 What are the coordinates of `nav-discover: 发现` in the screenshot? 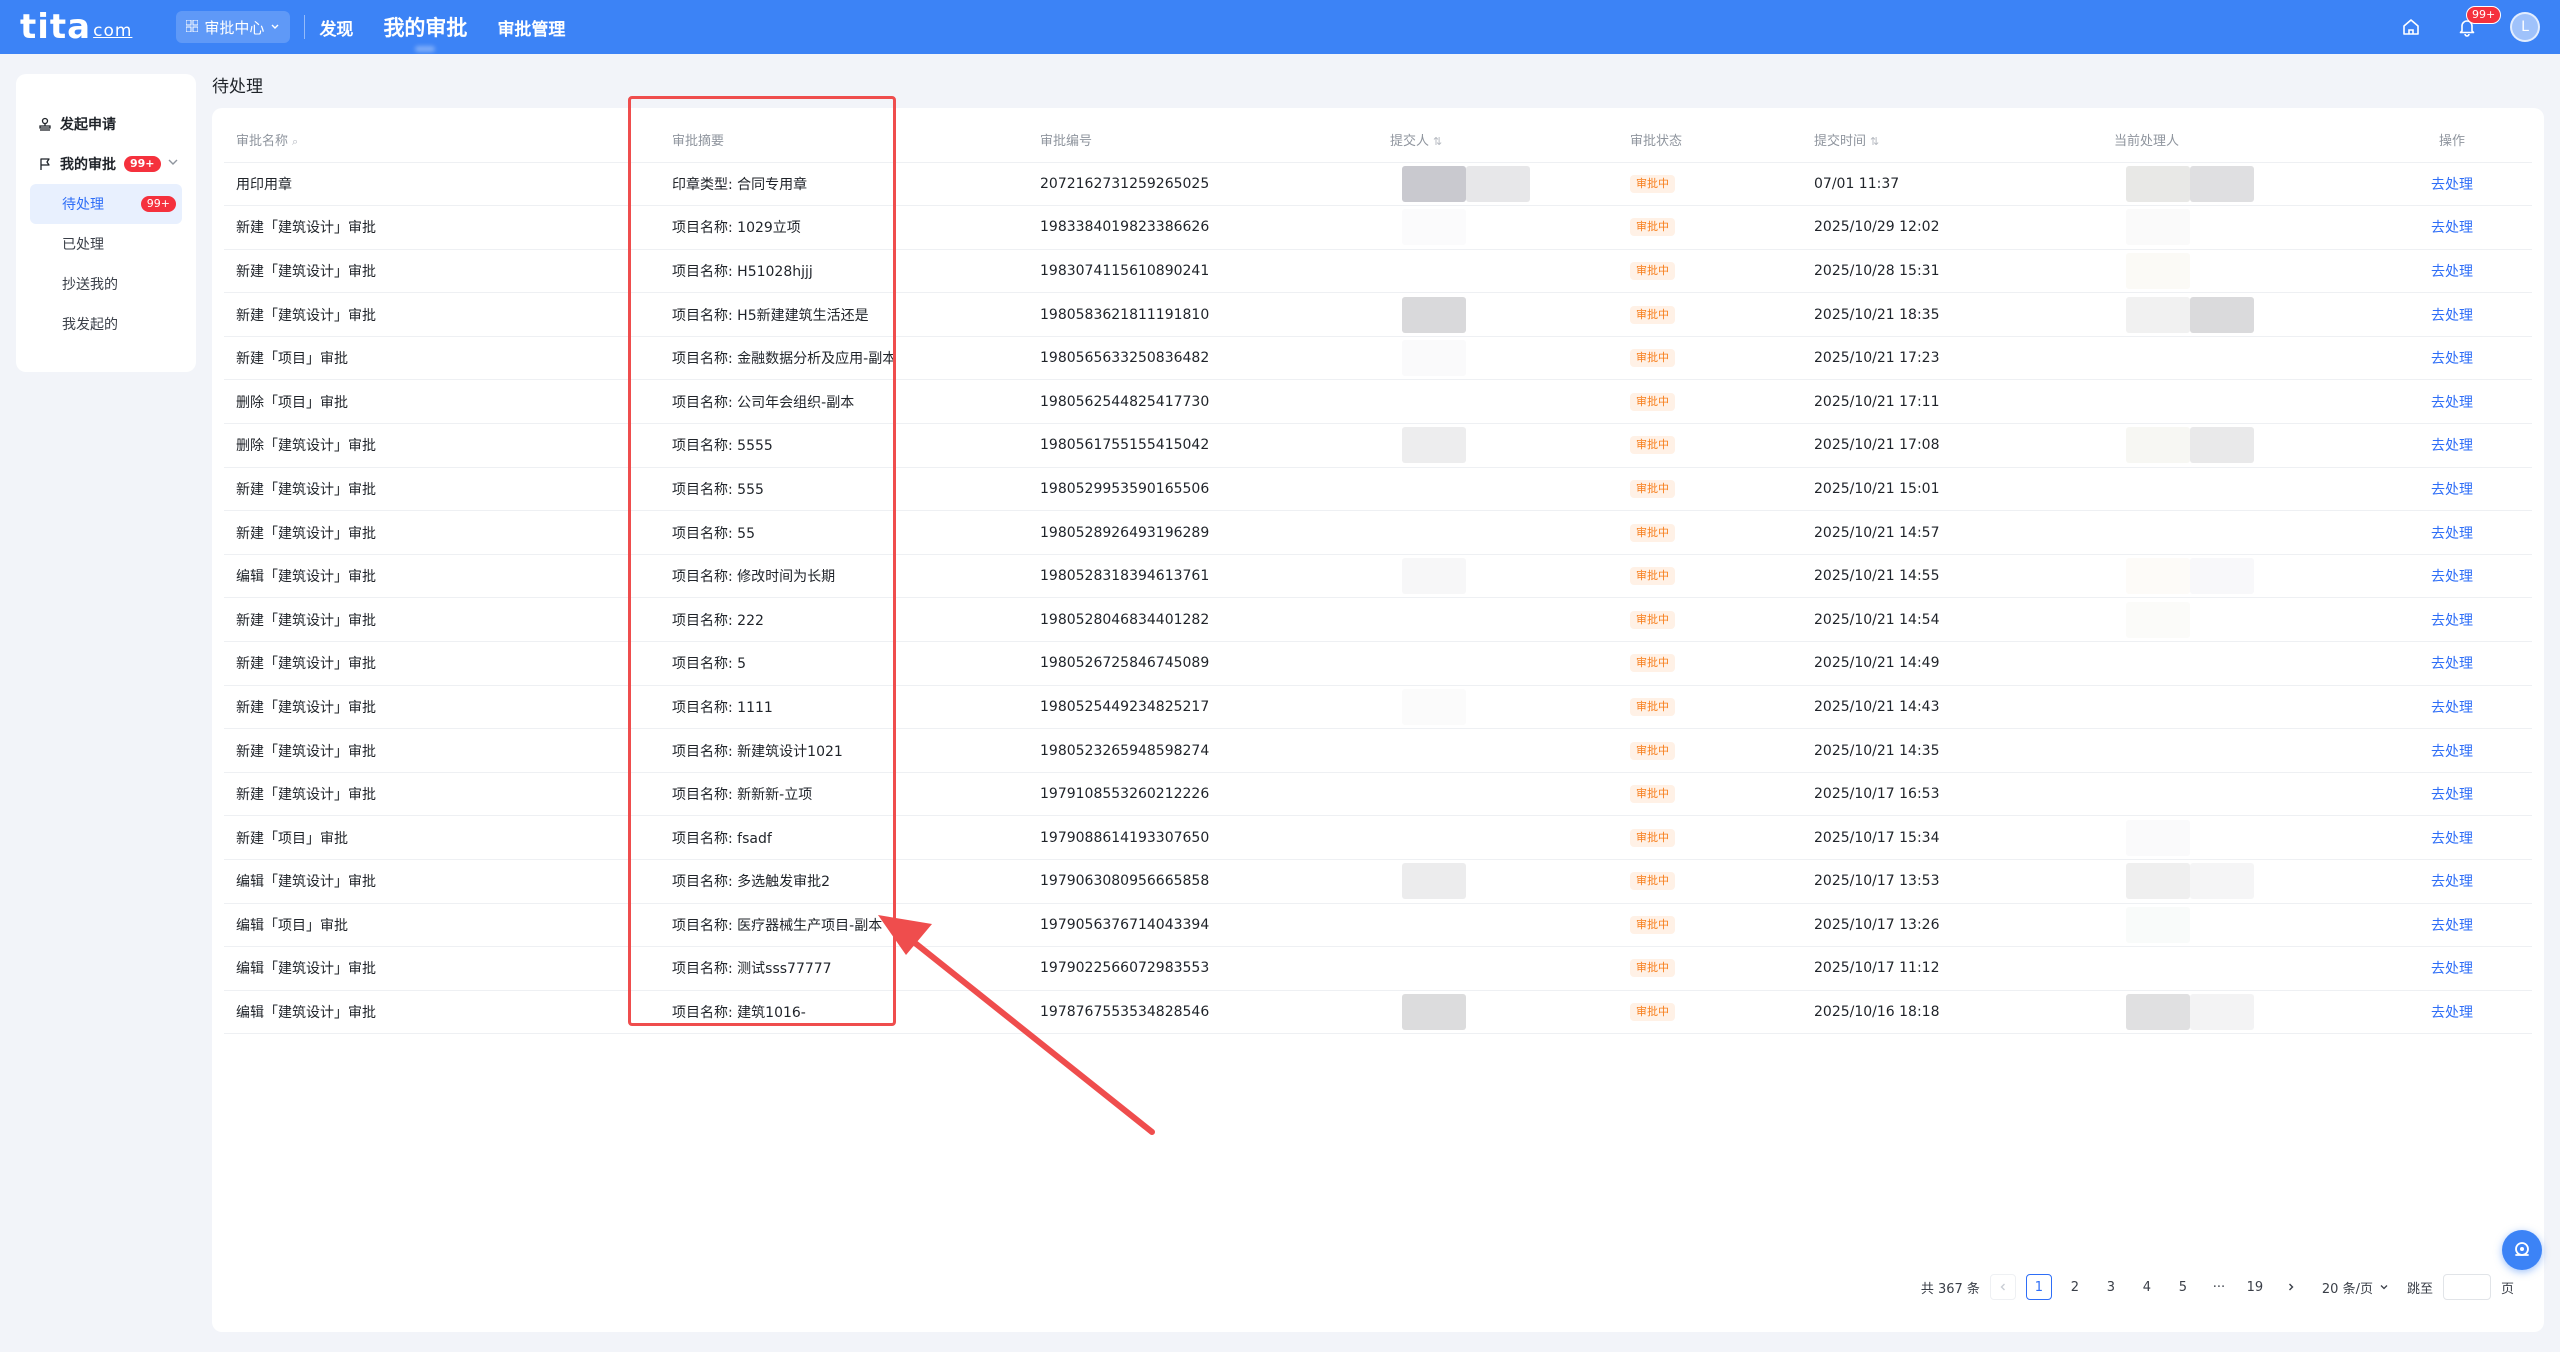 It's located at (336, 27).